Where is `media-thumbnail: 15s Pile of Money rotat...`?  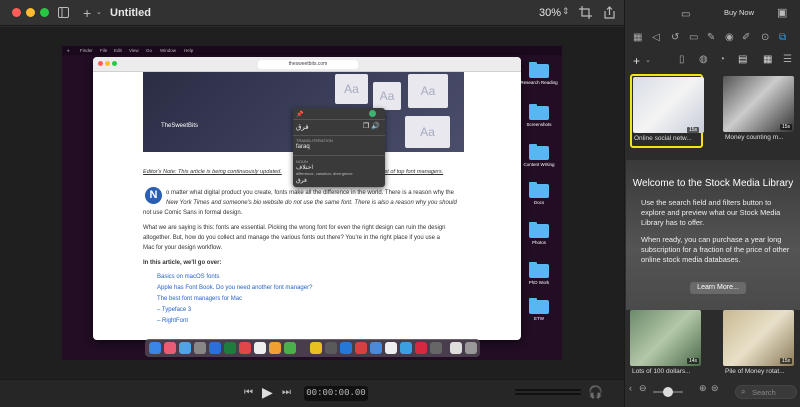 media-thumbnail: 15s Pile of Money rotat... is located at coordinates (758, 344).